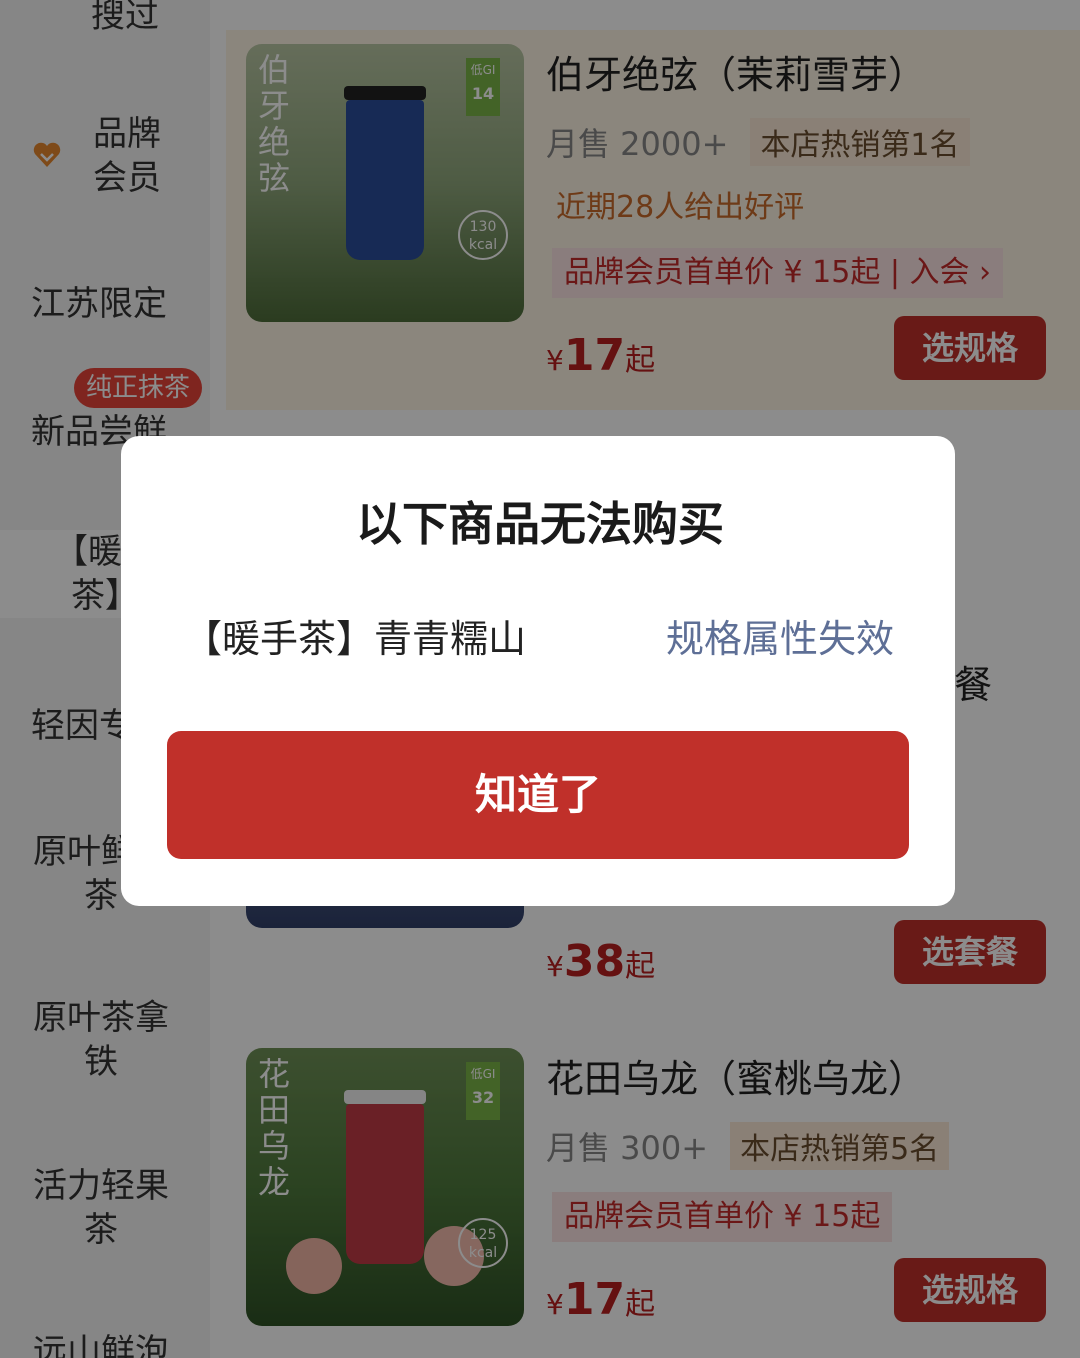 Image resolution: width=1080 pixels, height=1358 pixels. I want to click on unavailable-item-reason: 规格属性失效, so click(780, 639).